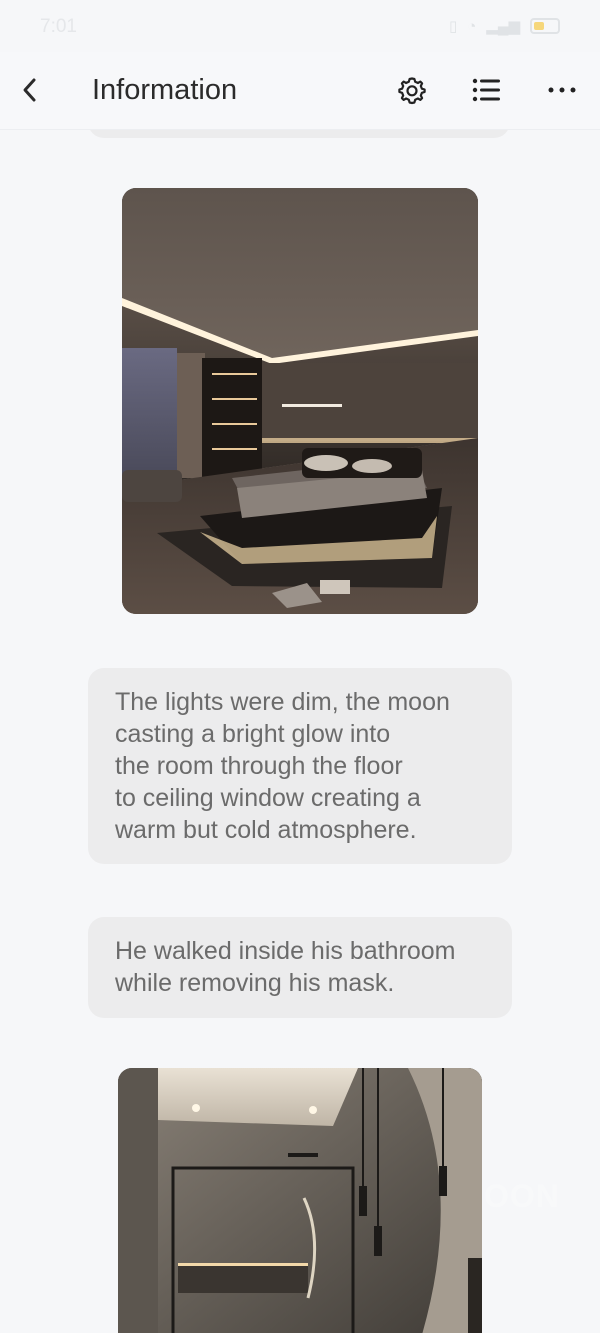 The image size is (600, 1333). What do you see at coordinates (282, 702) in the screenshot?
I see `story-line: The lights were dim, the moon` at bounding box center [282, 702].